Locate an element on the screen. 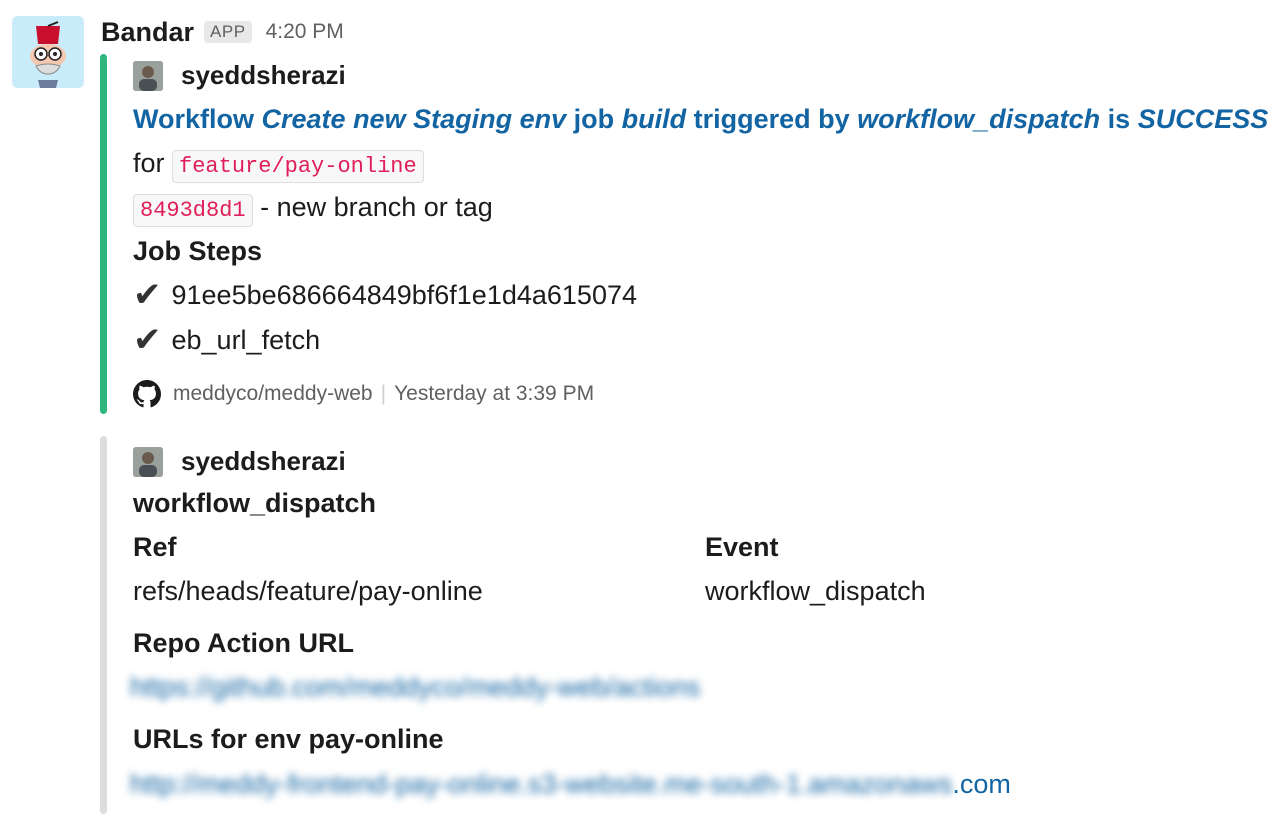 The height and width of the screenshot is (818, 1286). bandar-fez-icon is located at coordinates (48, 52).